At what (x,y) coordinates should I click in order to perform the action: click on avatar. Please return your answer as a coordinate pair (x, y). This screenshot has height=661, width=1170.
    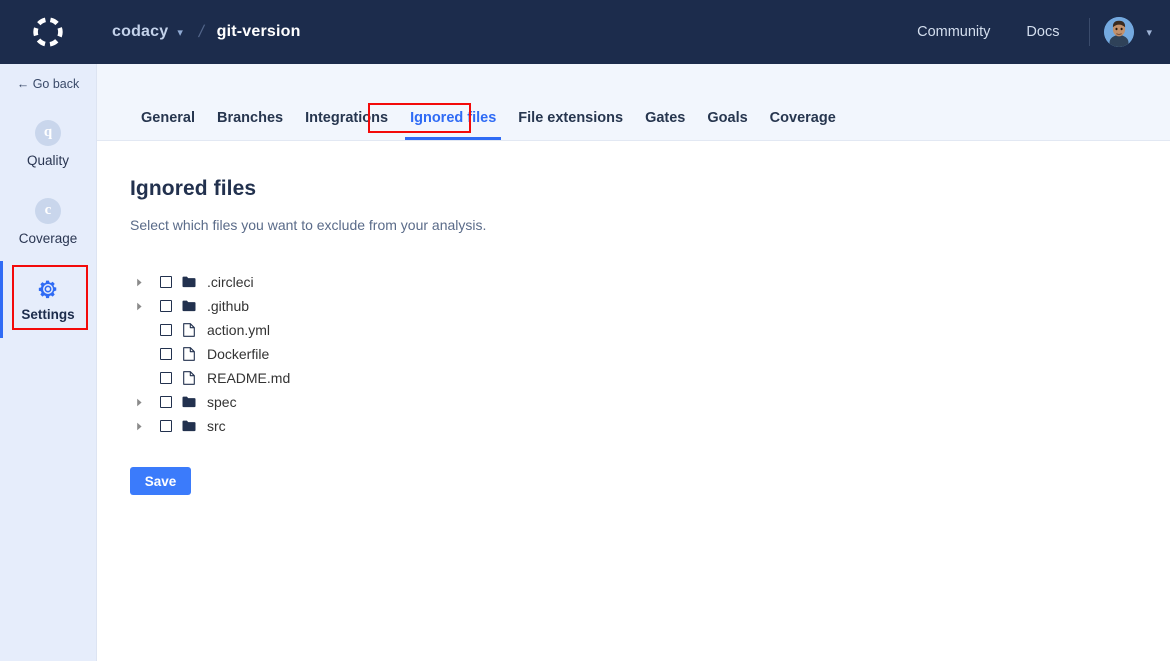
    Looking at the image, I should click on (1119, 32).